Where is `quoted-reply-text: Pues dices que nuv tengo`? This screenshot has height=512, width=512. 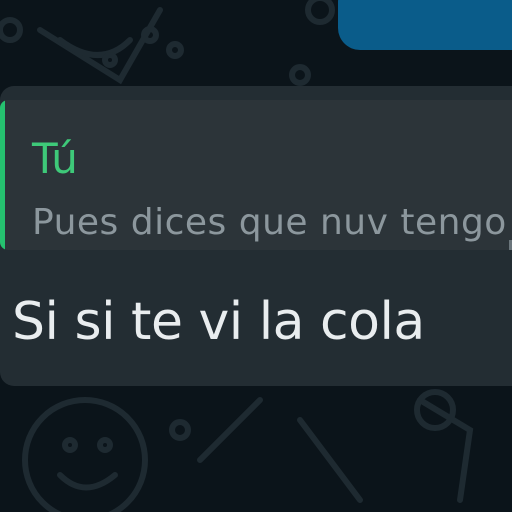
quoted-reply-text: Pues dices que nuv tengo is located at coordinates (269, 222).